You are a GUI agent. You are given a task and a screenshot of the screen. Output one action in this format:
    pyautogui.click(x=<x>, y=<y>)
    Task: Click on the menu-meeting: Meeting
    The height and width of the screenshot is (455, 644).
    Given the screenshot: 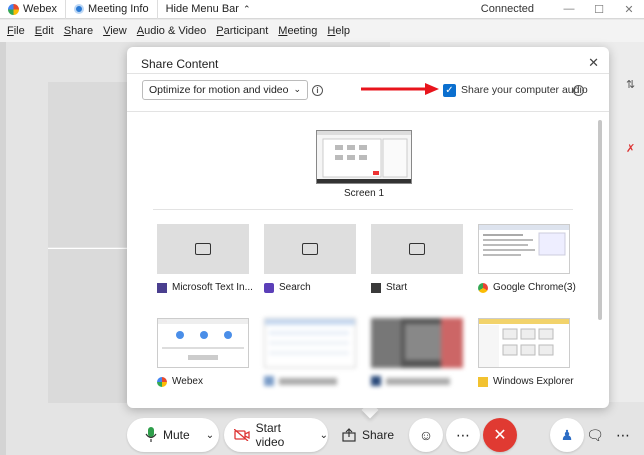 What is the action you would take?
    pyautogui.click(x=297, y=31)
    